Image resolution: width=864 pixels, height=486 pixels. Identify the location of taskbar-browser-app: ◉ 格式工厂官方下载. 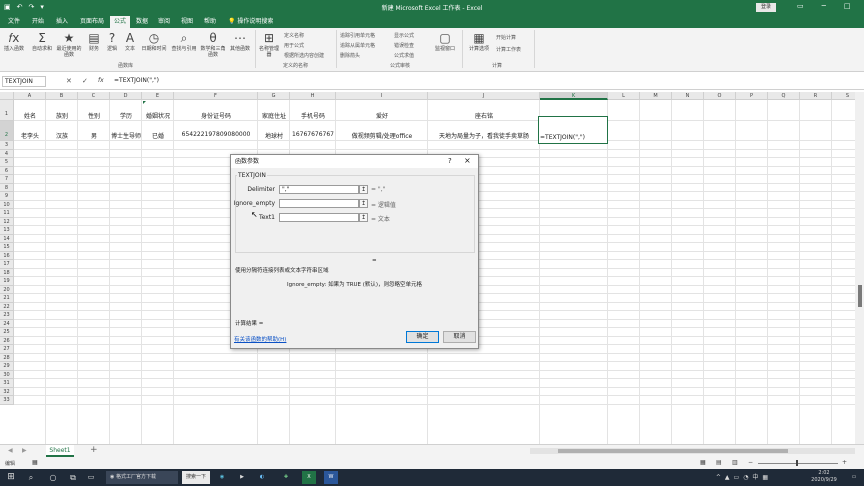
(142, 477).